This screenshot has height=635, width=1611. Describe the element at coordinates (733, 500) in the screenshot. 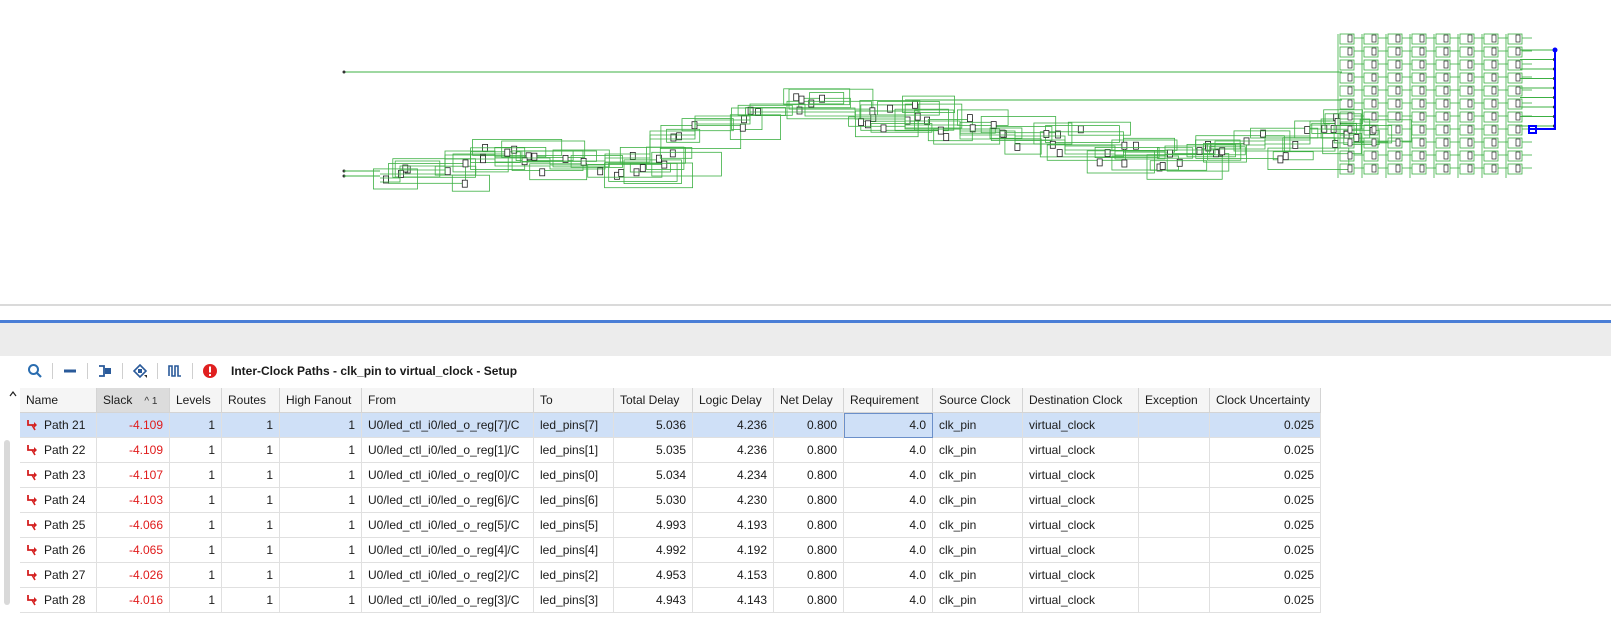

I see `logic-delay-cell: 4.230` at that location.